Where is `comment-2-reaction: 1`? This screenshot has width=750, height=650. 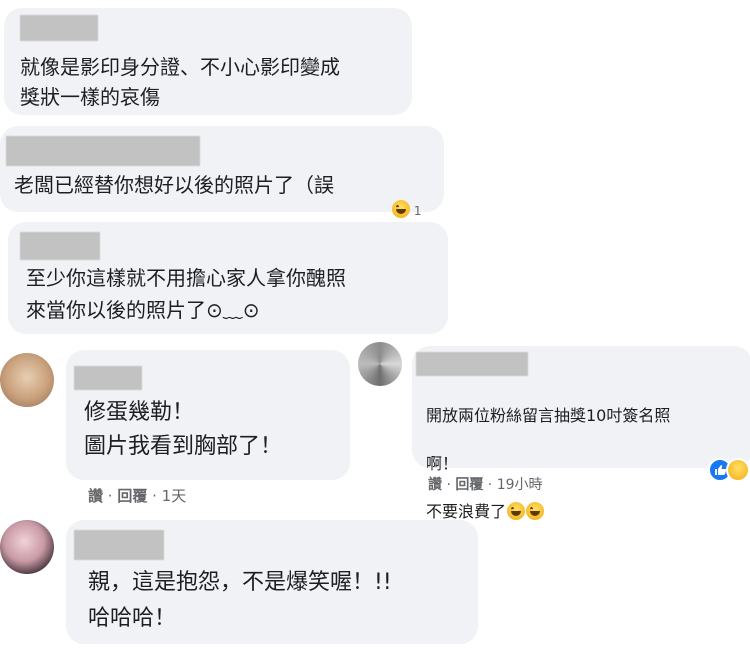
comment-2-reaction: 1 is located at coordinates (406, 209).